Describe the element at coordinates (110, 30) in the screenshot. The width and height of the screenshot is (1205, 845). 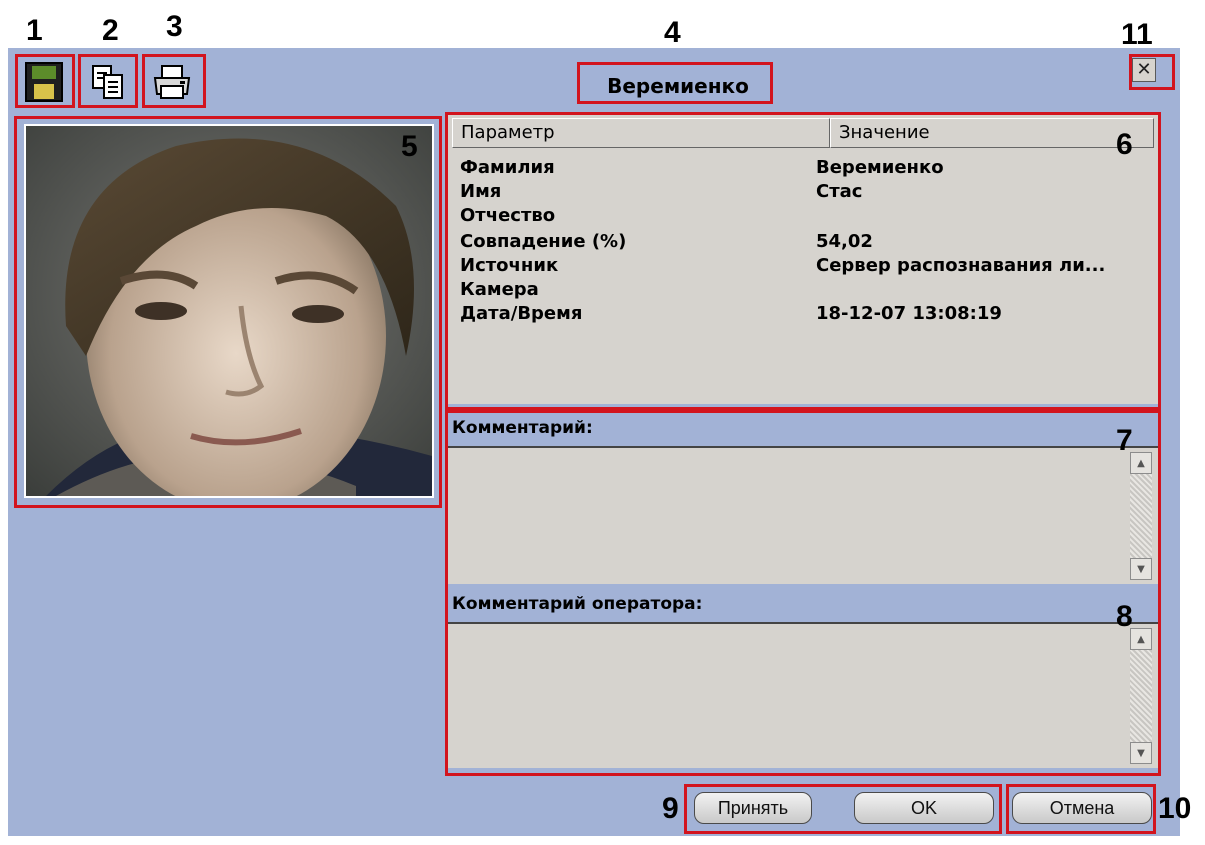
I see `callout-2: 2` at that location.